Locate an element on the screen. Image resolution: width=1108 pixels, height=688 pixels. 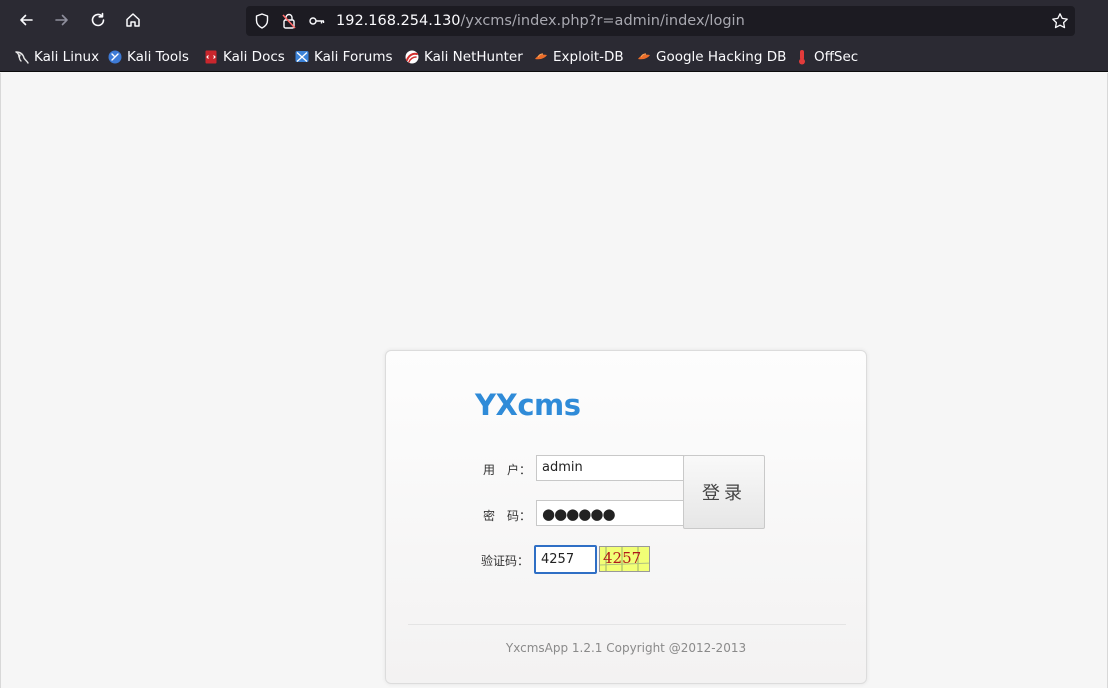
footer-divider is located at coordinates (627, 624).